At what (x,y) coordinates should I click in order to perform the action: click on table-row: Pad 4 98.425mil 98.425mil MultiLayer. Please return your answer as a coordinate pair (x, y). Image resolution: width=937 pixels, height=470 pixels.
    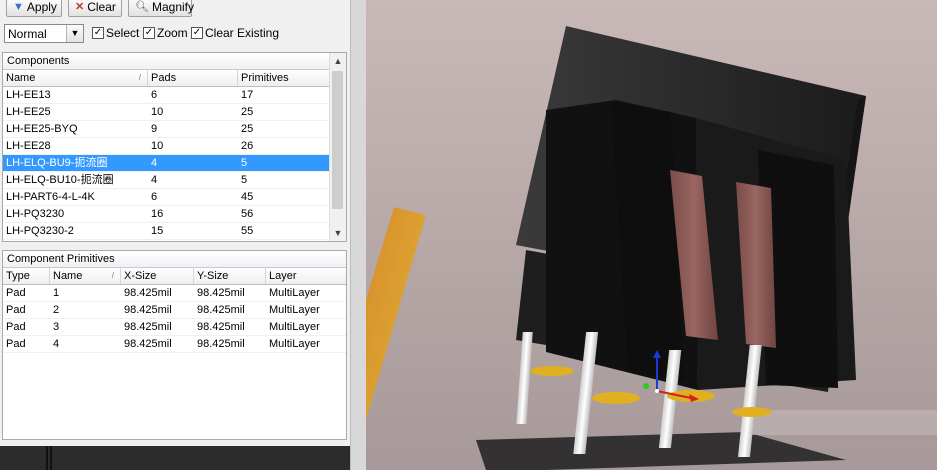
    Looking at the image, I should click on (174, 344).